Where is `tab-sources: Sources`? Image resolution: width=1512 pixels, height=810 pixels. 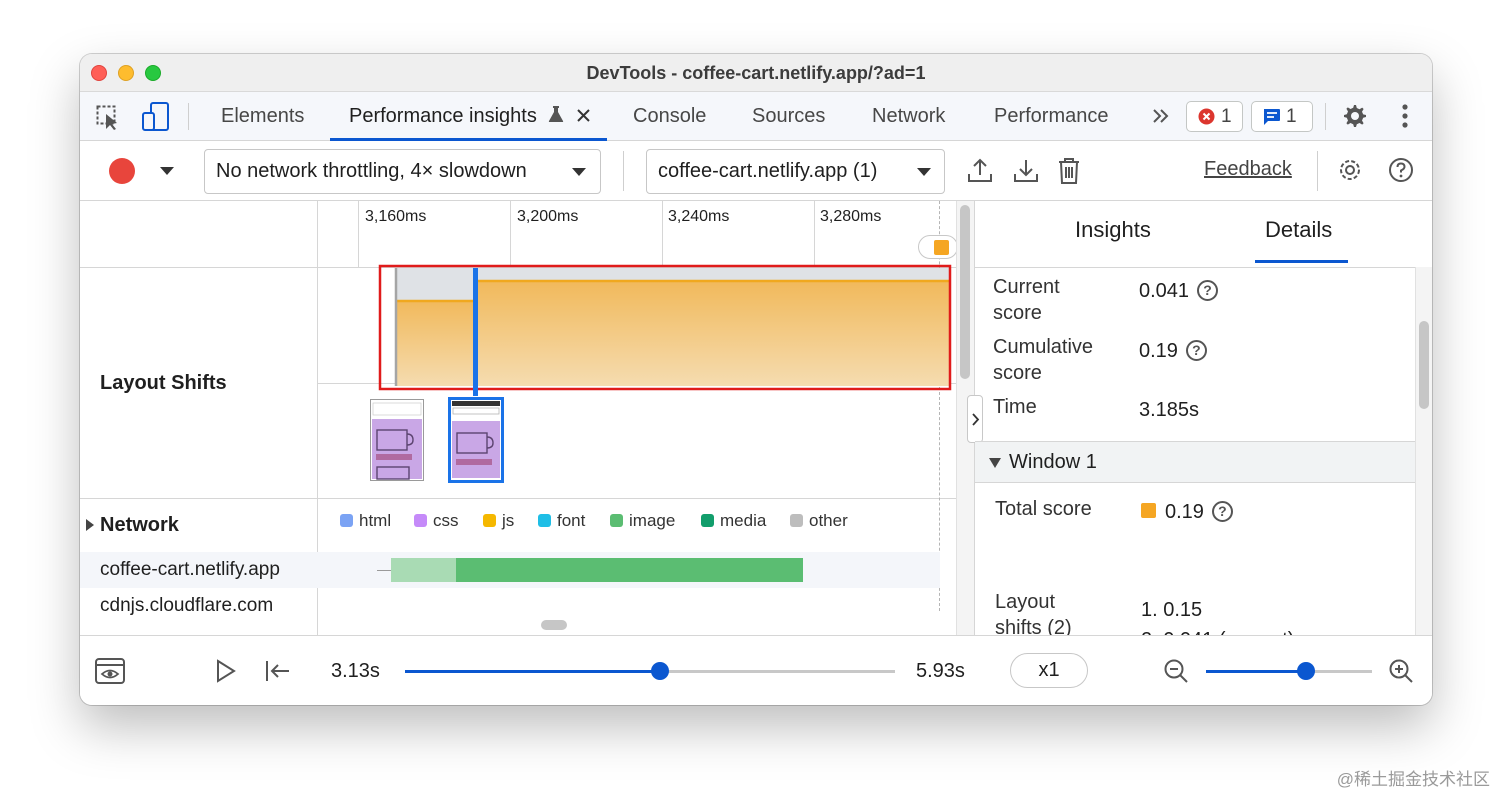
tab-sources: Sources is located at coordinates (788, 116).